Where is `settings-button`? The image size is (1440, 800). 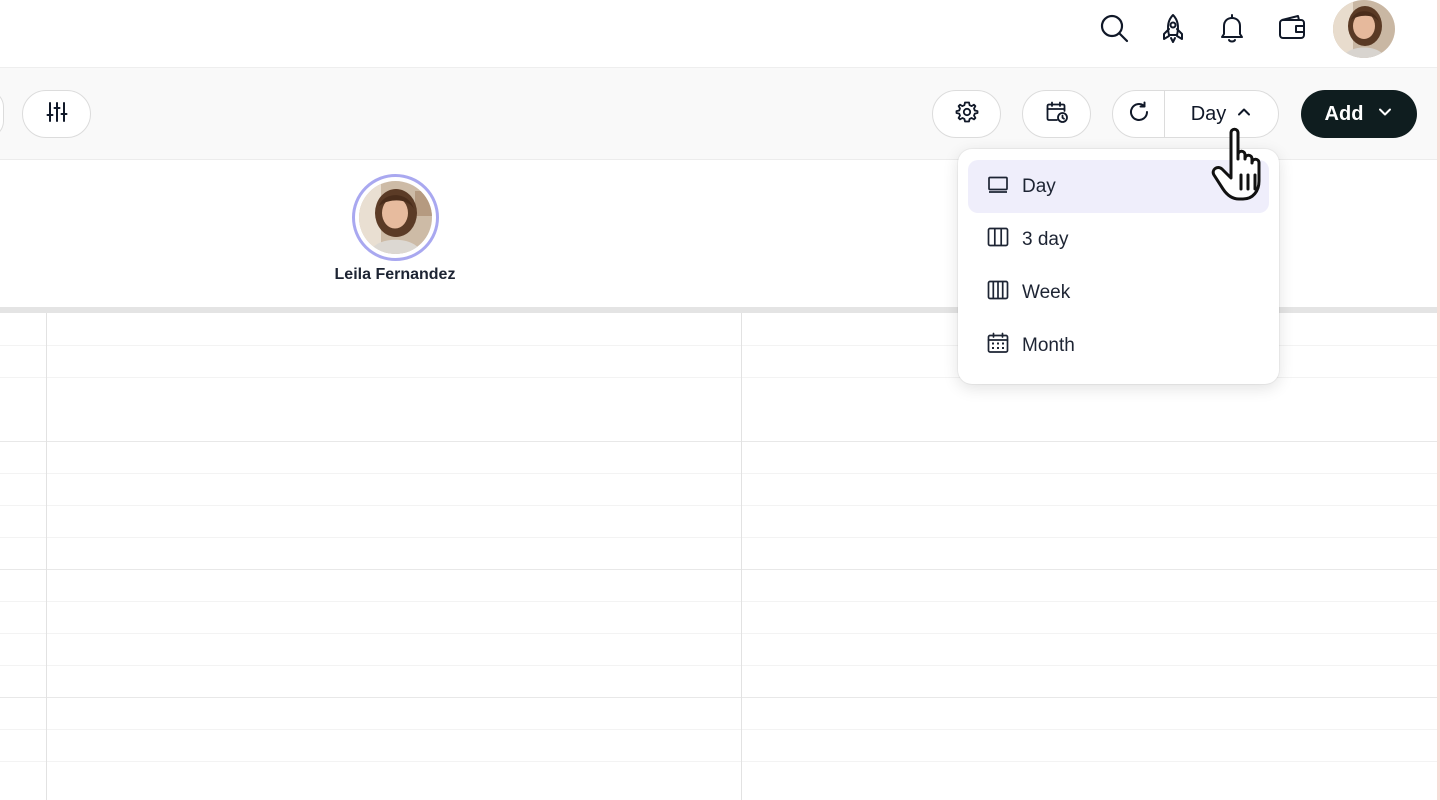
settings-button is located at coordinates (966, 114).